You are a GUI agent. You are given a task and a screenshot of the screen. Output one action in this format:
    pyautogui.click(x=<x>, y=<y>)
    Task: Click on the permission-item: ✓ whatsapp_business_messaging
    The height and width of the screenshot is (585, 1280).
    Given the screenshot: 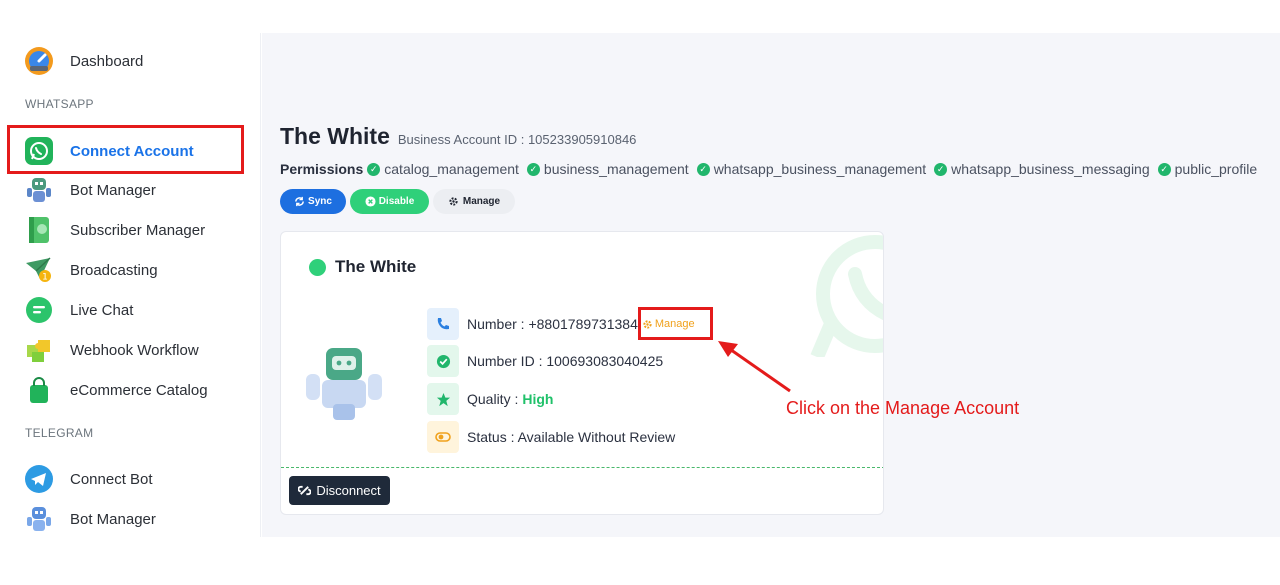 What is the action you would take?
    pyautogui.click(x=1042, y=169)
    